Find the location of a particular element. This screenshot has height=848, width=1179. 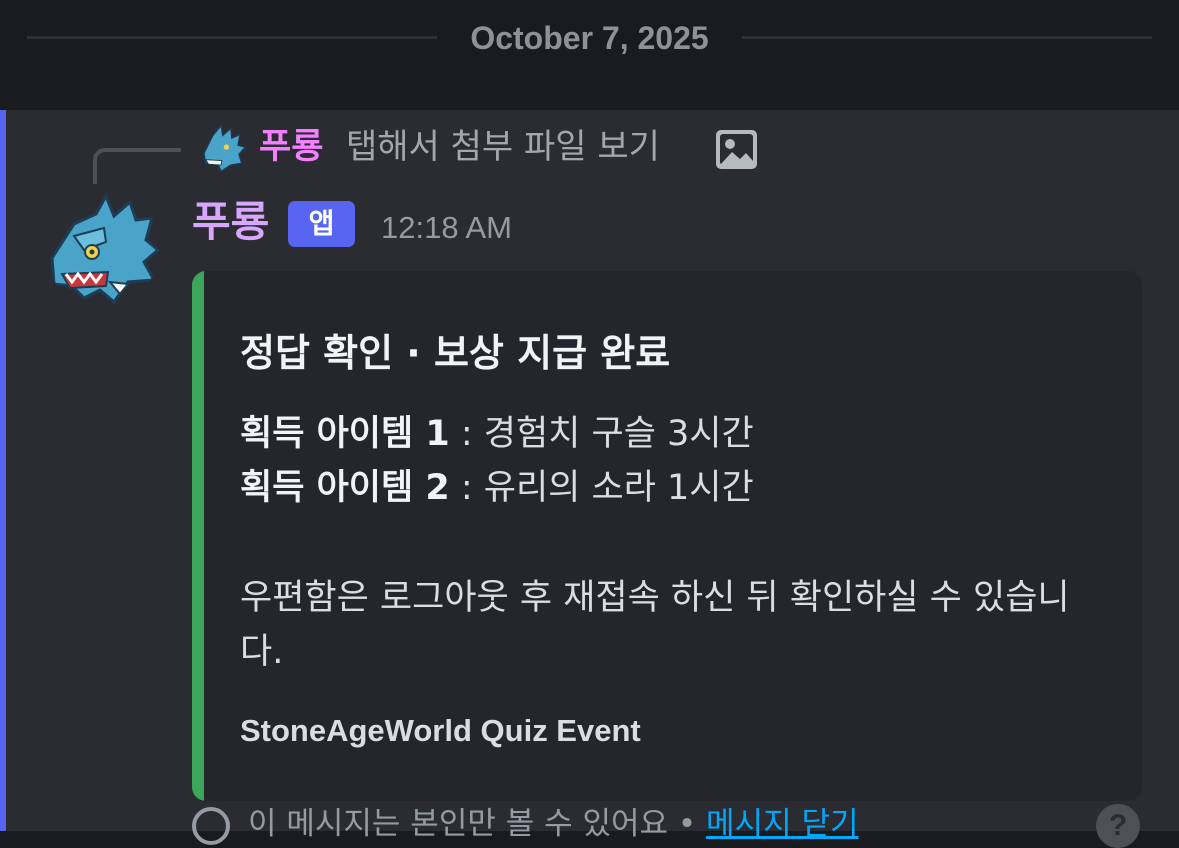

embed-footer: StoneAgeWorld Quiz Event is located at coordinates (440, 730).